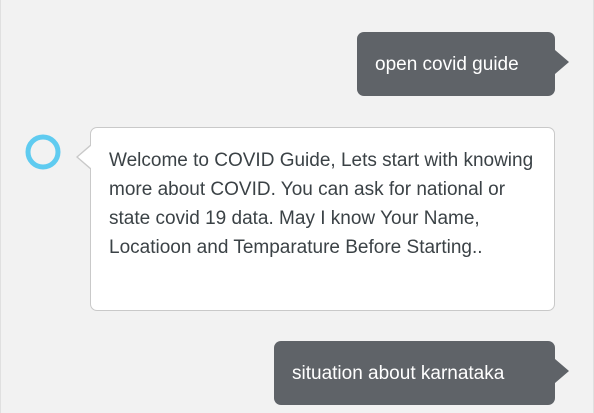 This screenshot has height=413, width=594. Describe the element at coordinates (447, 64) in the screenshot. I see `user-message-text: open covid guide` at that location.